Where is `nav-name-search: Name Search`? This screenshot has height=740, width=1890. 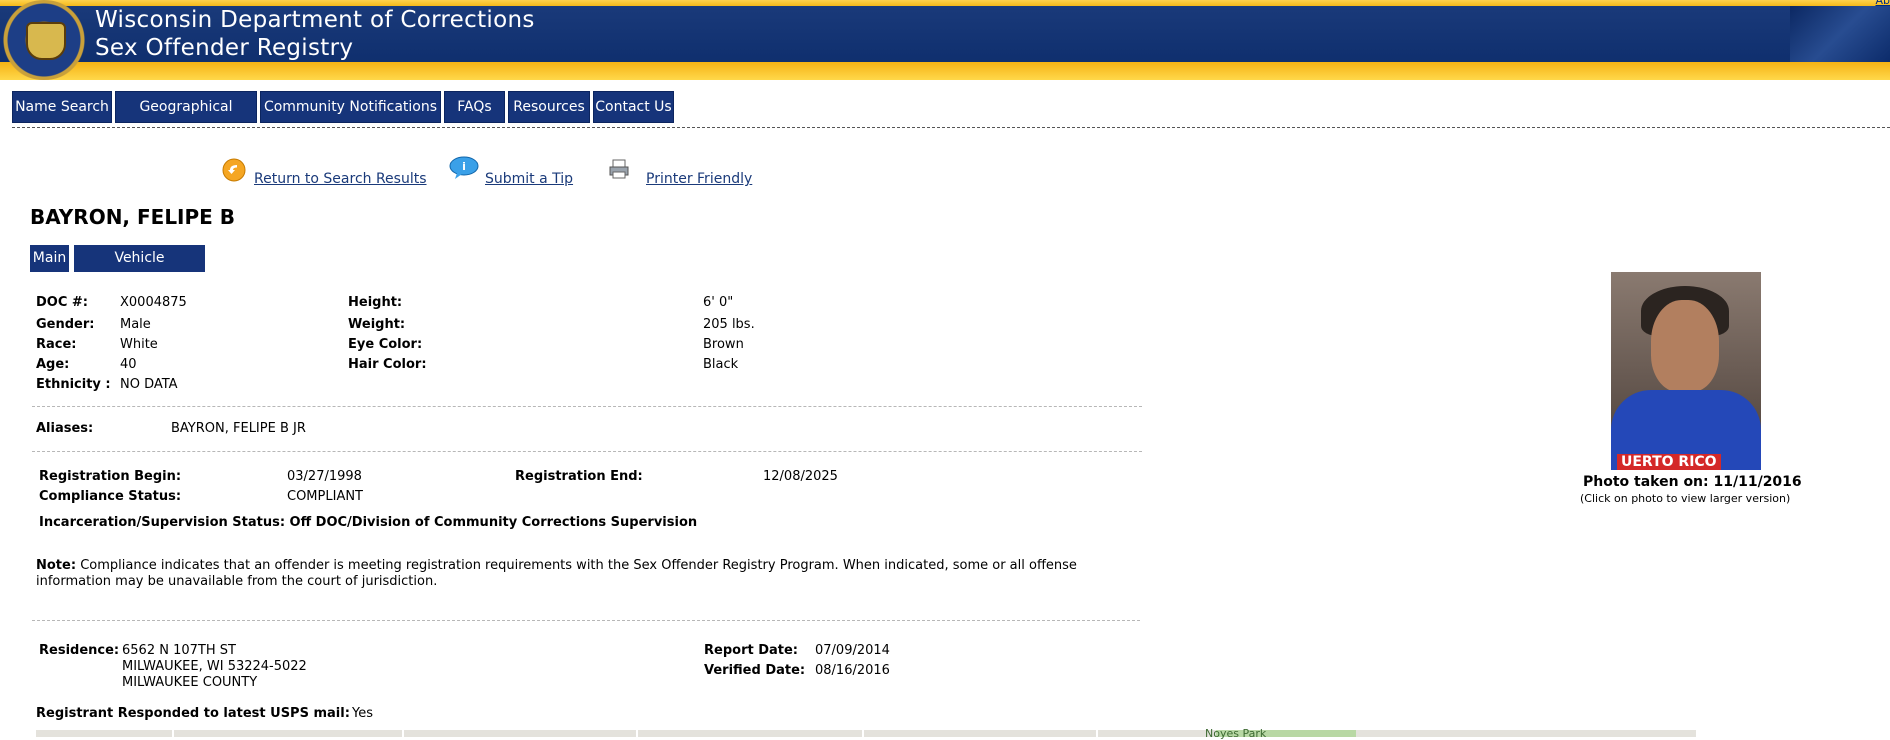
nav-name-search: Name Search is located at coordinates (62, 107).